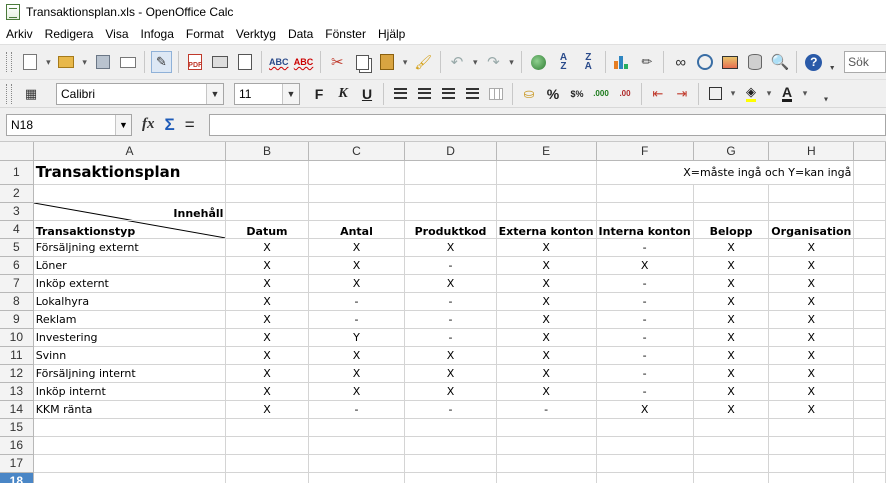  What do you see at coordinates (362, 62) in the screenshot?
I see `copy-button` at bounding box center [362, 62].